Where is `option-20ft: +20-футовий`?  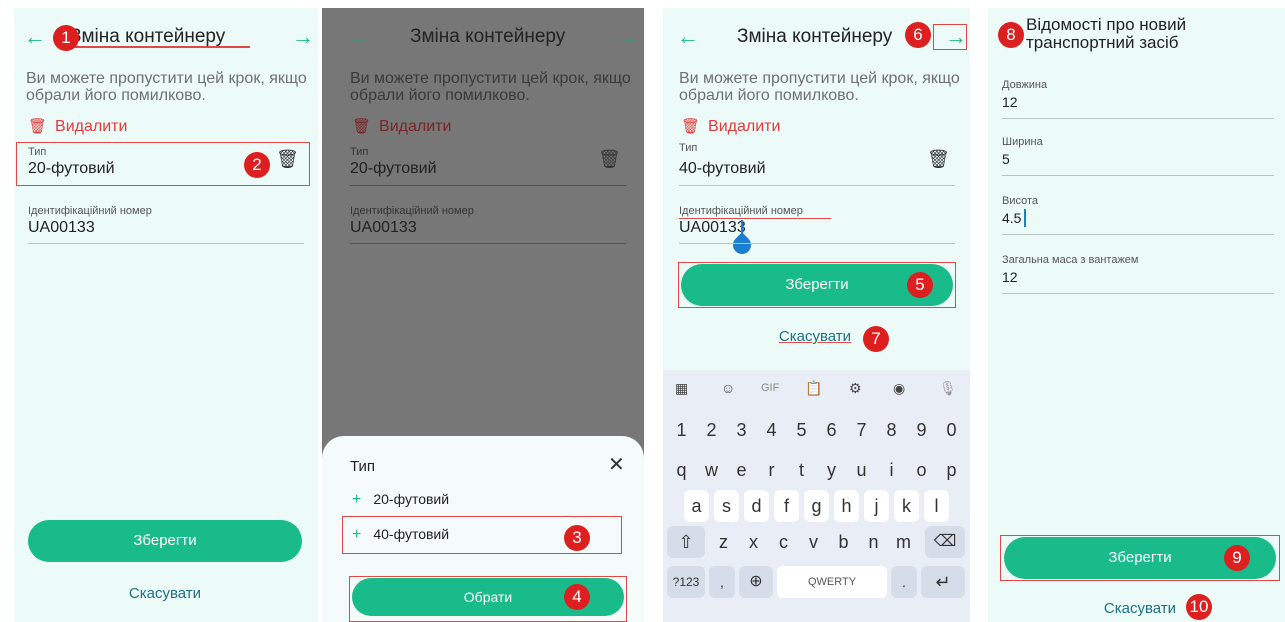
option-20ft: +20-футовий is located at coordinates (400, 500).